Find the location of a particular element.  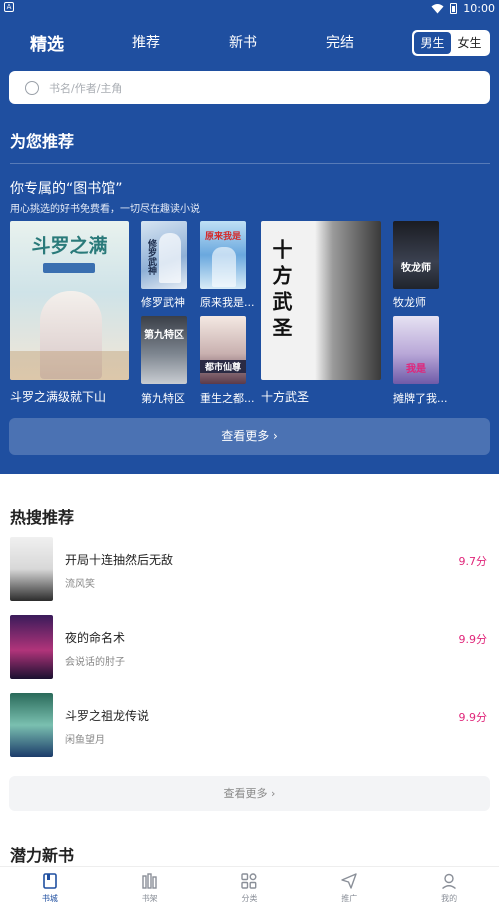

top-tabs: 精选 推荐 新书 完结 男生 女生 is located at coordinates (249, 42).